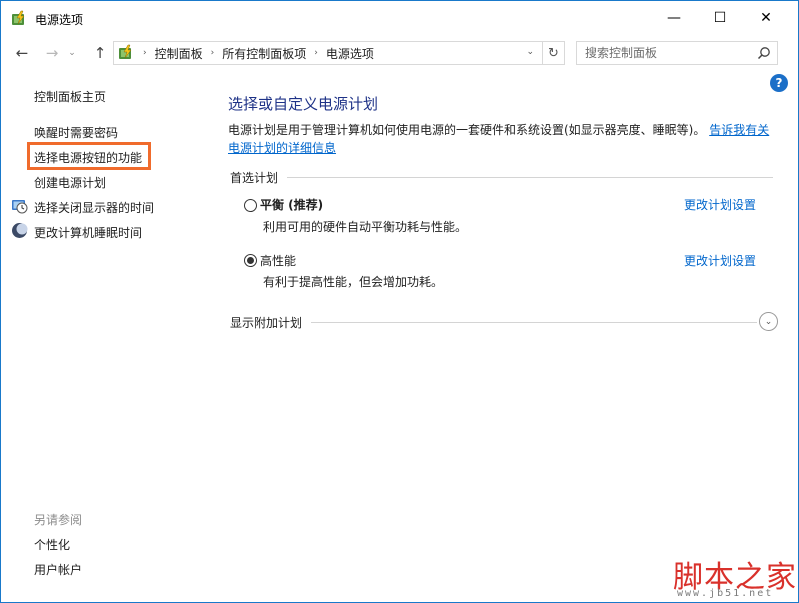 The width and height of the screenshot is (799, 603). I want to click on search-box, so click(677, 53).